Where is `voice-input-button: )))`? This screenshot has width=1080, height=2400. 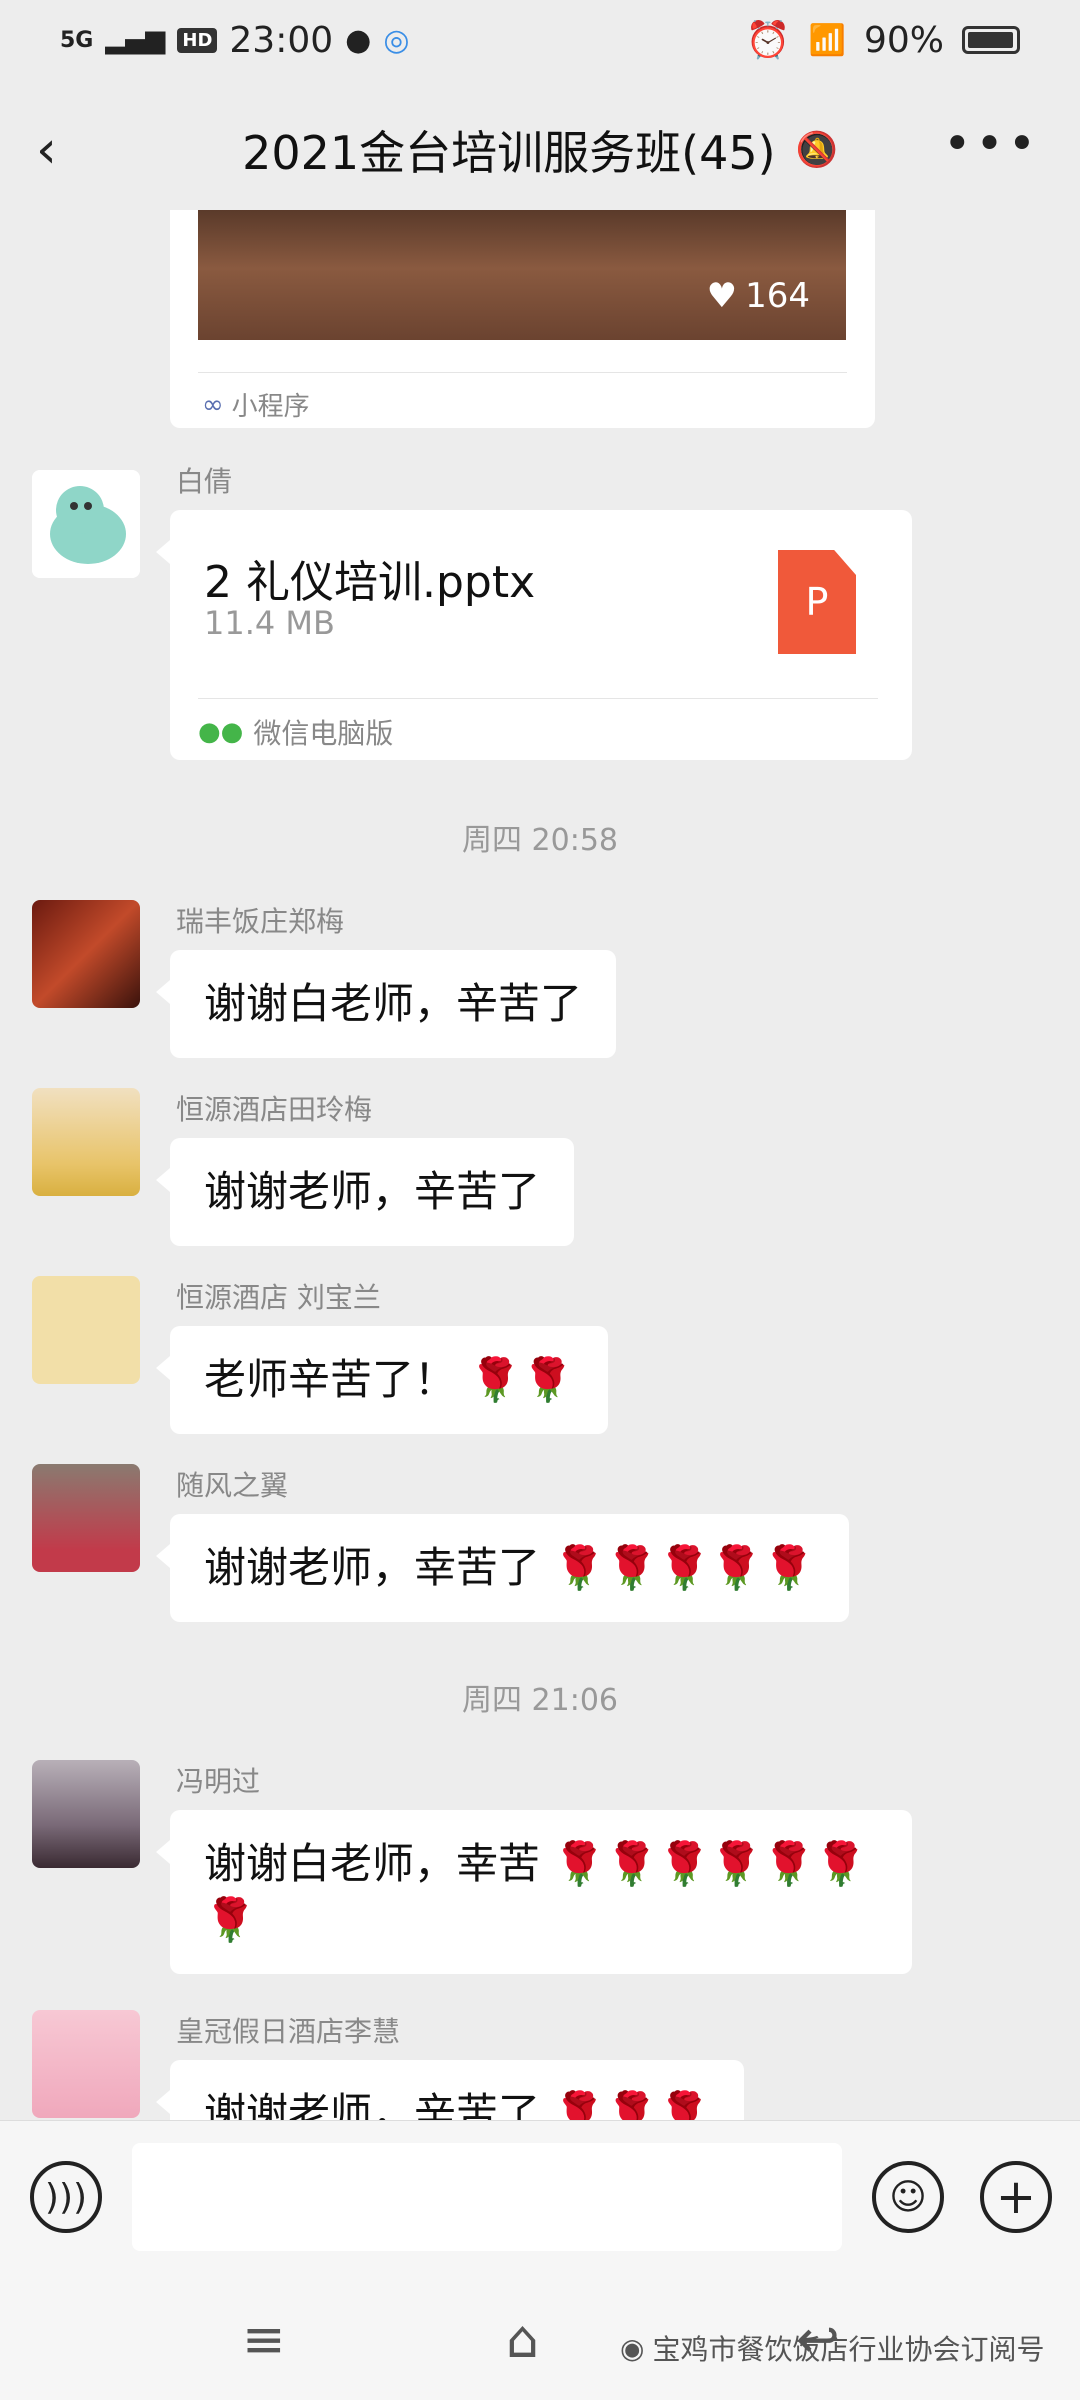 voice-input-button: ))) is located at coordinates (66, 2197).